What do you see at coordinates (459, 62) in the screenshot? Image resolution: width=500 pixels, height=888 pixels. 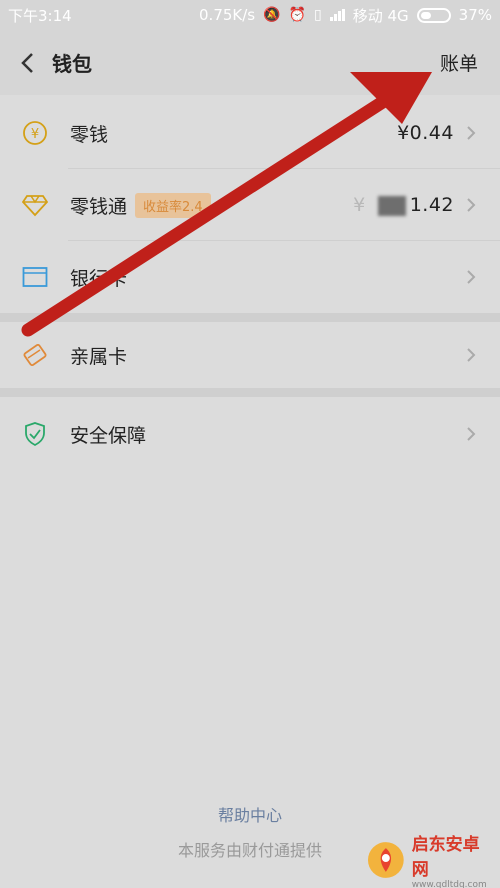 I see `bill-button: 账单` at bounding box center [459, 62].